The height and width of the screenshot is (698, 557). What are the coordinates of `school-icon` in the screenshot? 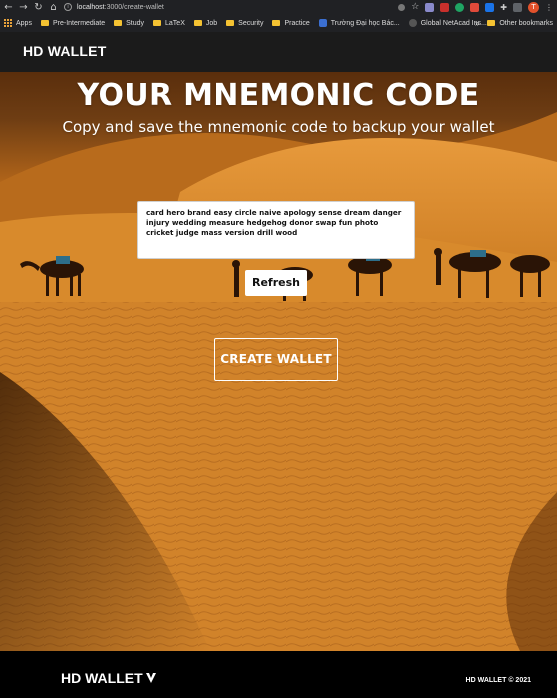 It's located at (322, 23).